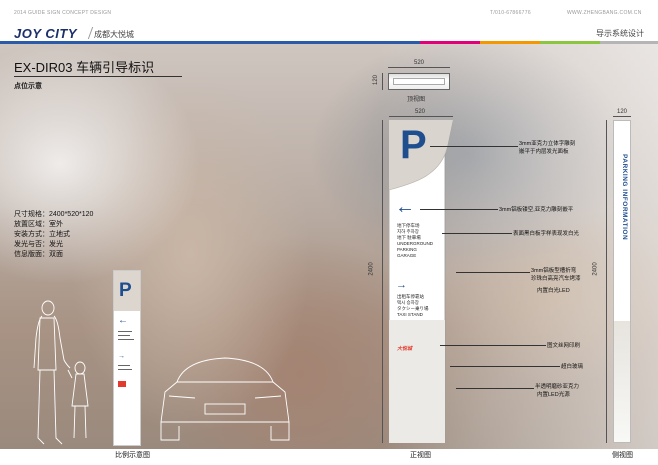 This screenshot has height=465, width=658. What do you see at coordinates (544, 152) in the screenshot?
I see `annotation-text: 嵌平于内层发光面板` at bounding box center [544, 152].